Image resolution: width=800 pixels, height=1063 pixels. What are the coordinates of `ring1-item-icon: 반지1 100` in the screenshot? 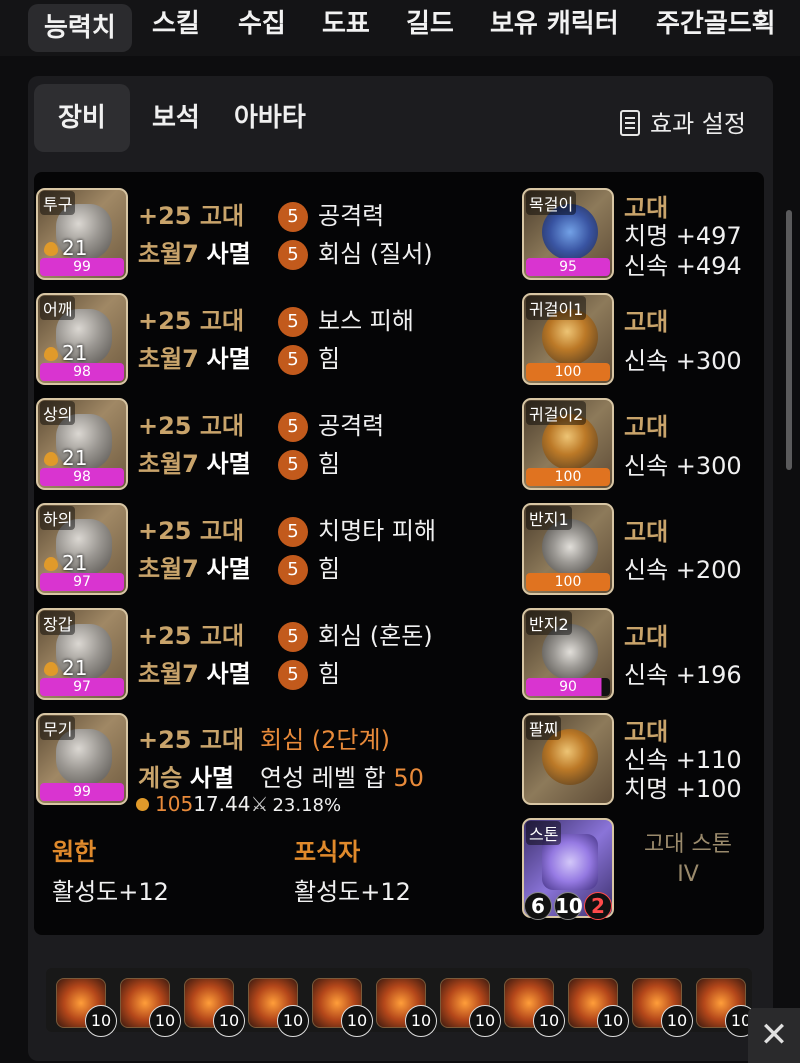 It's located at (568, 549).